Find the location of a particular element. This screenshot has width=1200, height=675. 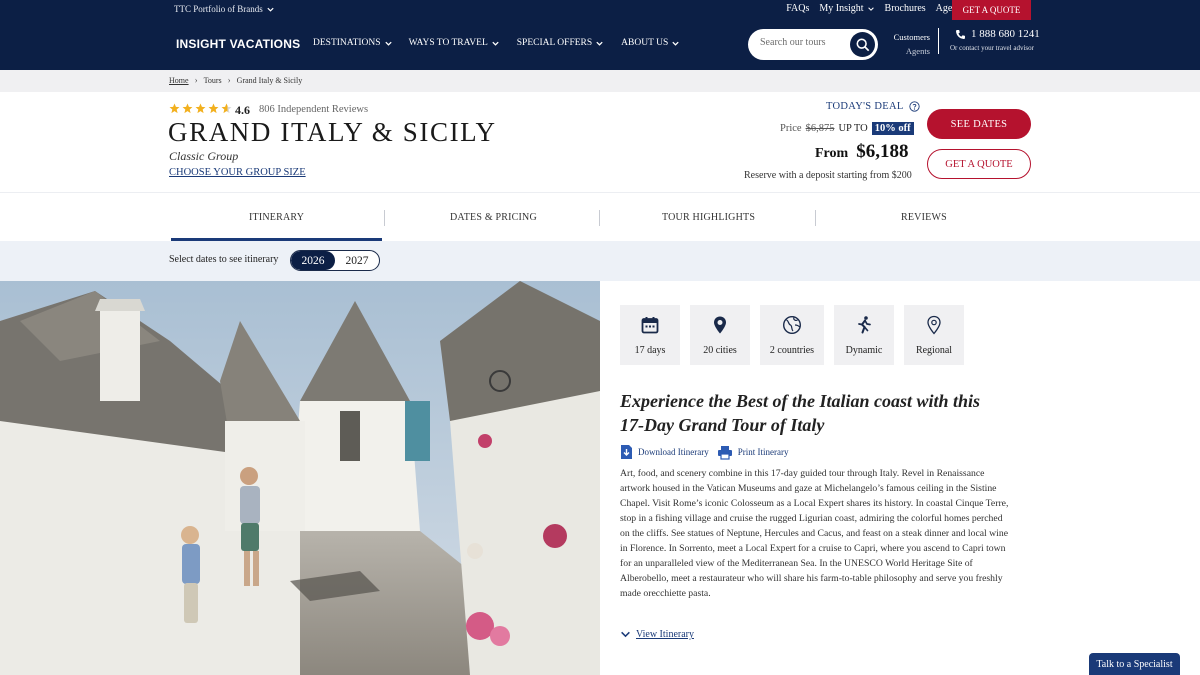

header-divider is located at coordinates (938, 41).